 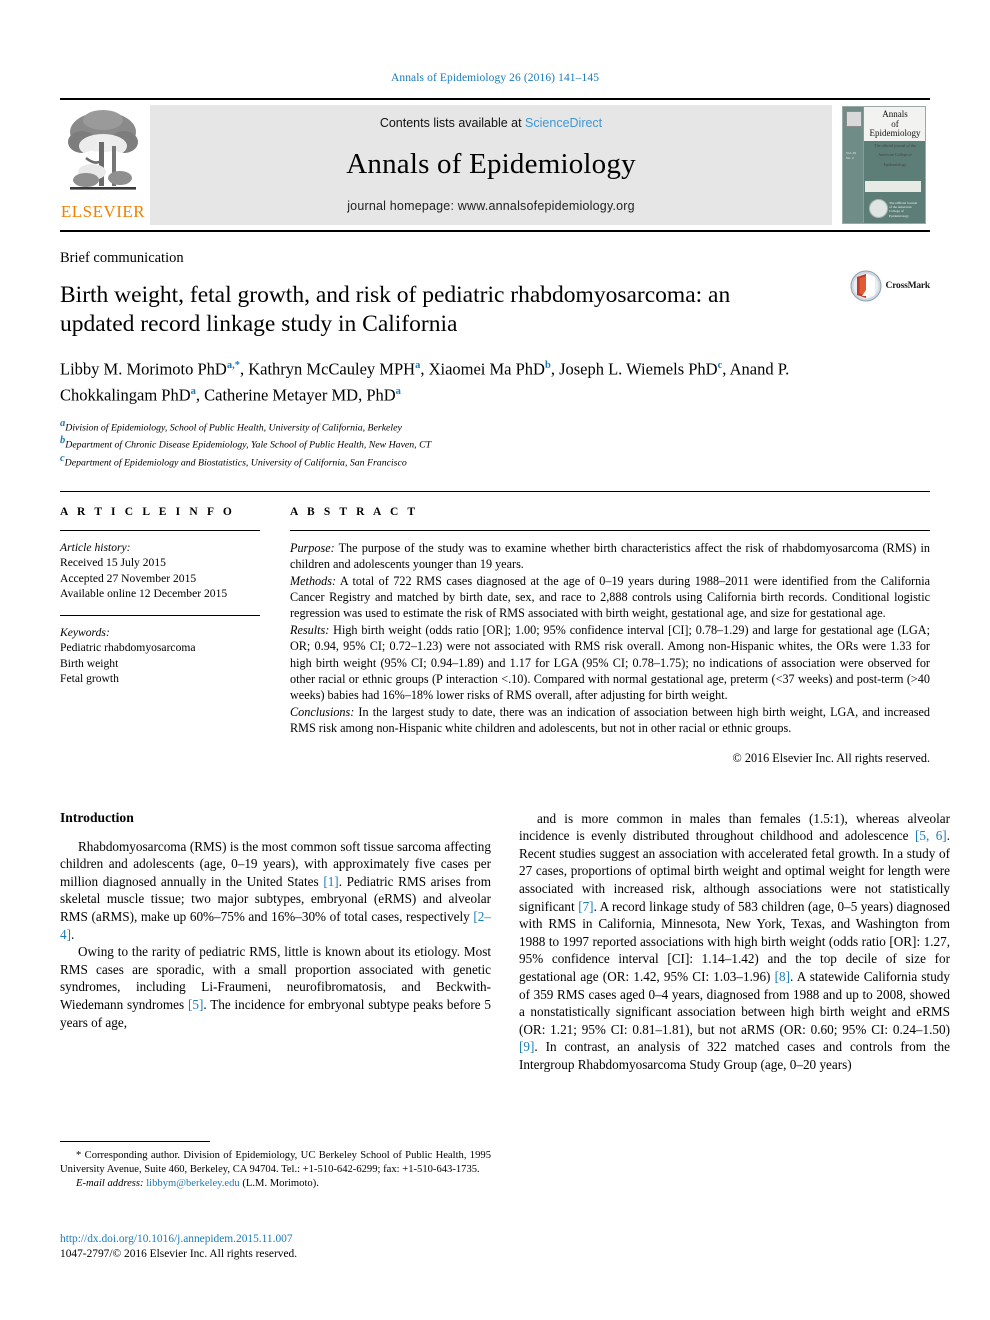 I want to click on affiliation-marker: c, so click(x=62, y=458).